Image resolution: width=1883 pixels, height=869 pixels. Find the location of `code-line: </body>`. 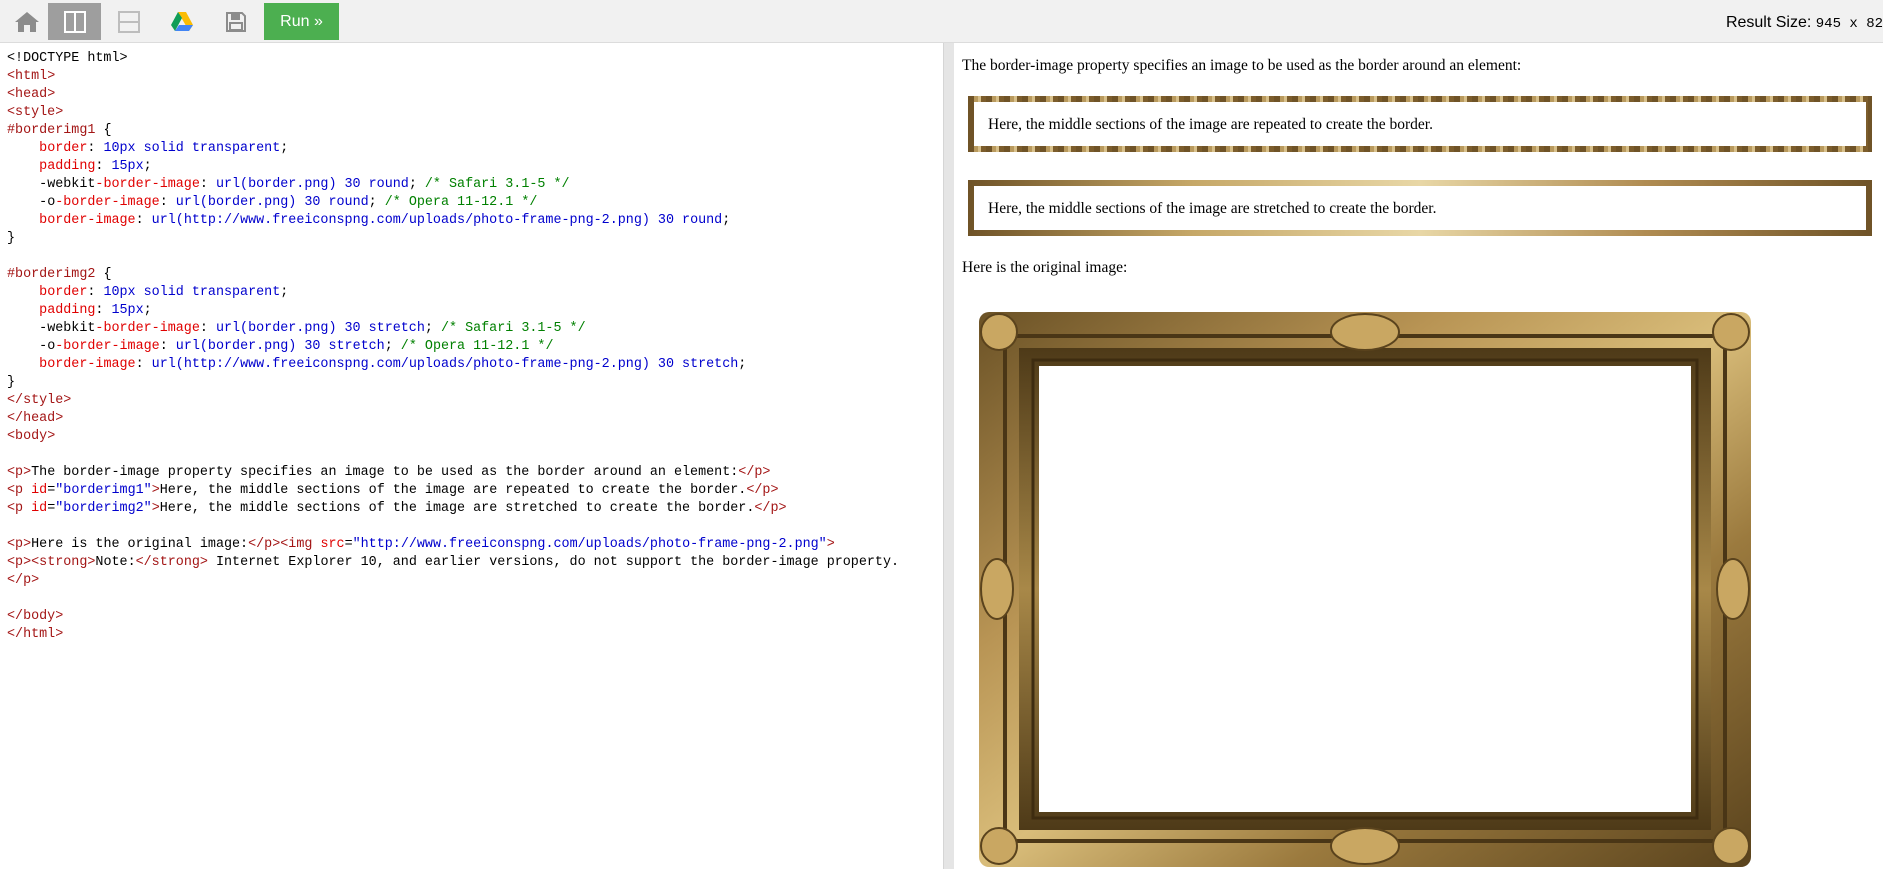

code-line: </body> is located at coordinates (453, 617).